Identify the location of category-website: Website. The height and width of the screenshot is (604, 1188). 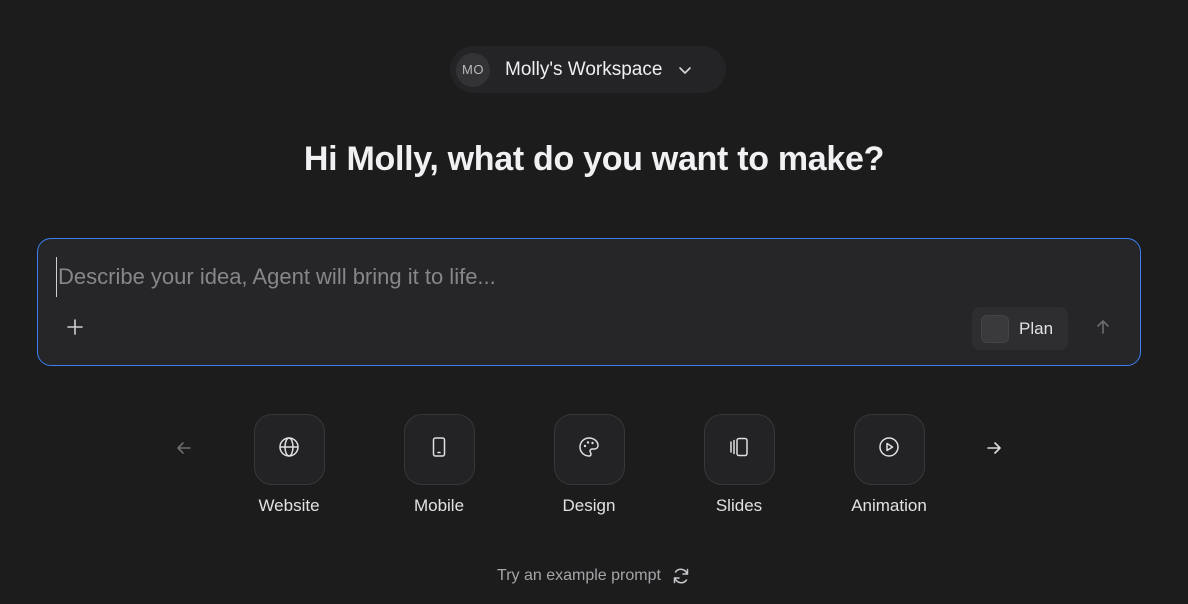
(289, 465).